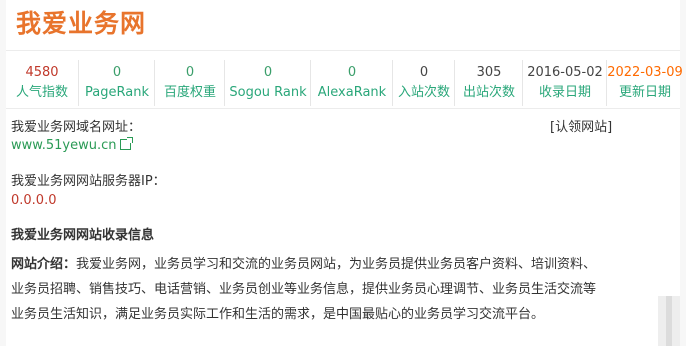  I want to click on stat-alexa-rank: 0 AlexaRank, so click(351, 83).